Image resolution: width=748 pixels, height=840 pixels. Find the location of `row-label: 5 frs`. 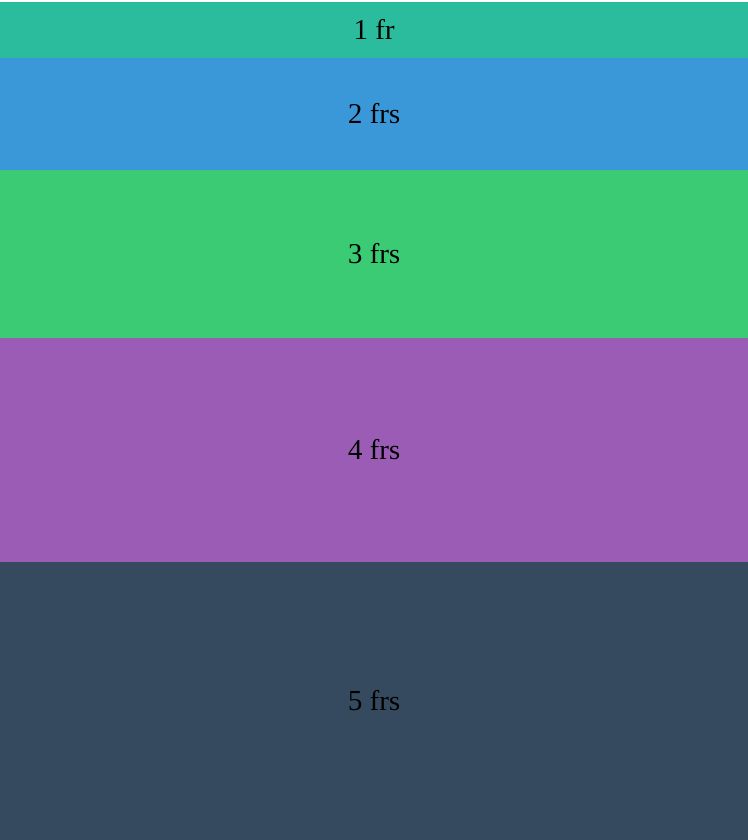

row-label: 5 frs is located at coordinates (374, 700).